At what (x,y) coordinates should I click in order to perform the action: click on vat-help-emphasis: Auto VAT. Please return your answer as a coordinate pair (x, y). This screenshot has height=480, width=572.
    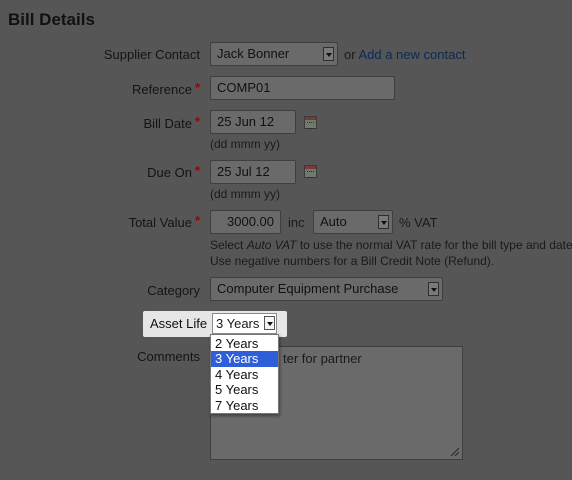
    Looking at the image, I should click on (271, 245).